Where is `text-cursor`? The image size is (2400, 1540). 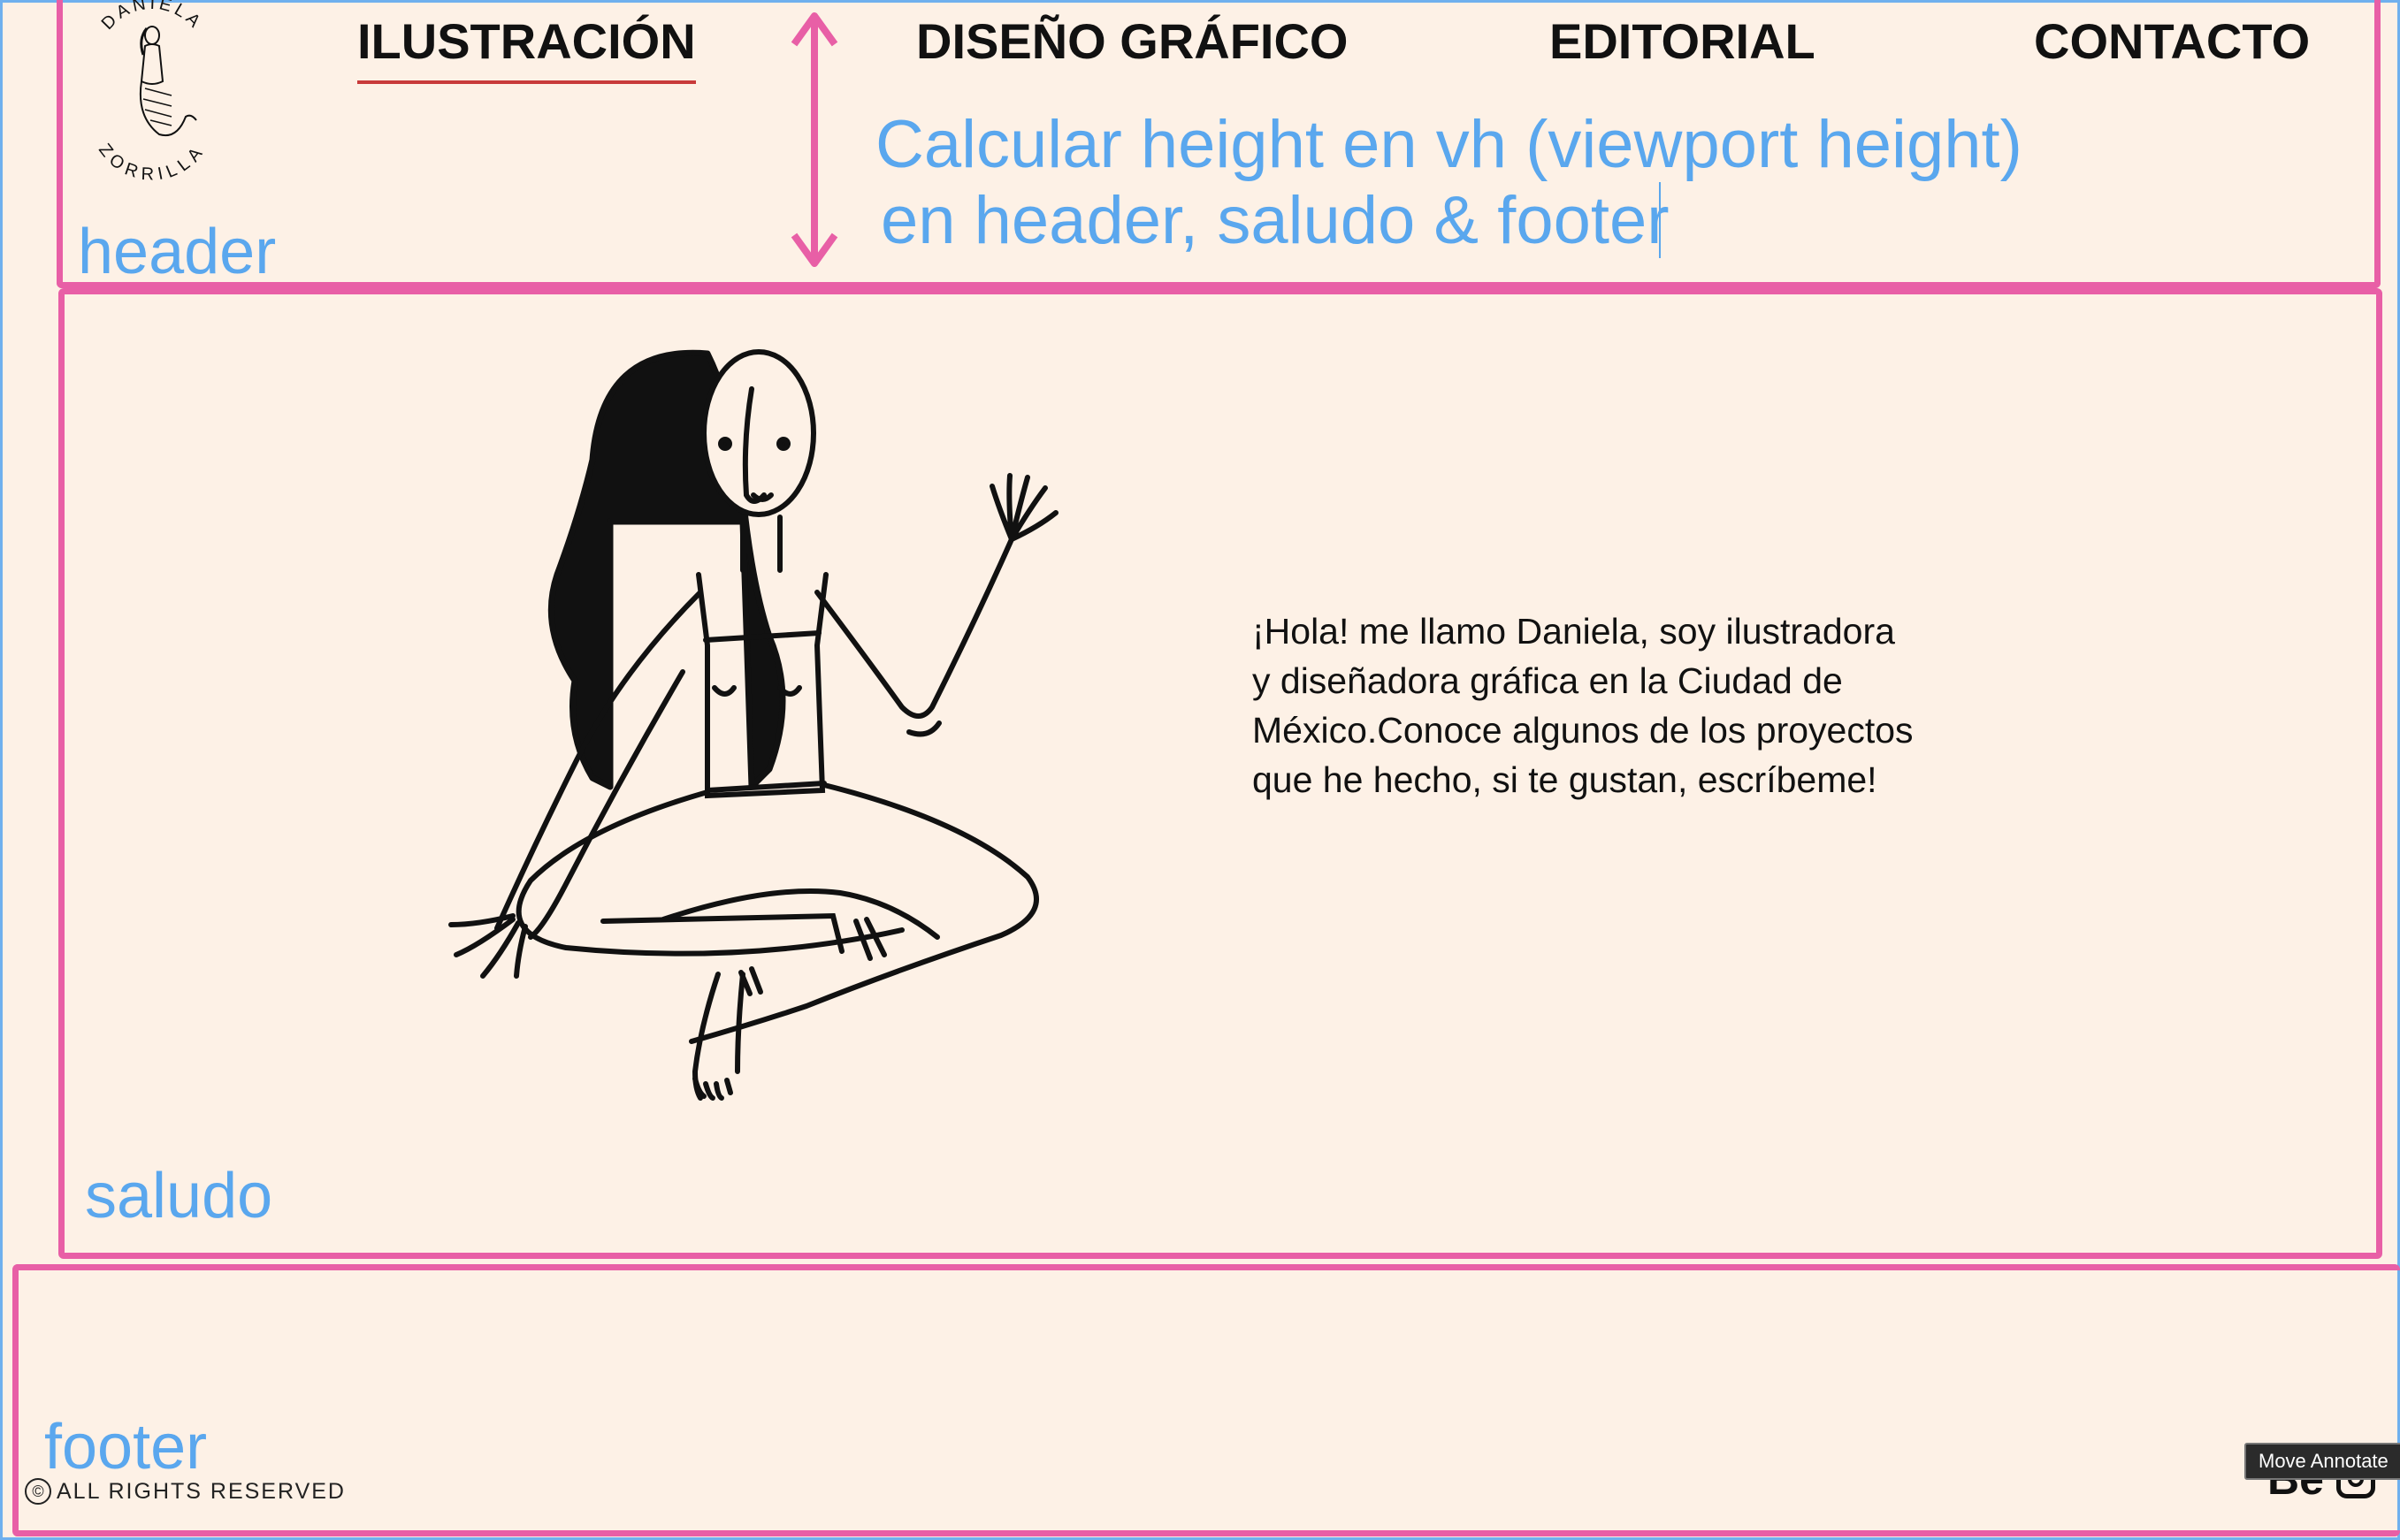 text-cursor is located at coordinates (1660, 220).